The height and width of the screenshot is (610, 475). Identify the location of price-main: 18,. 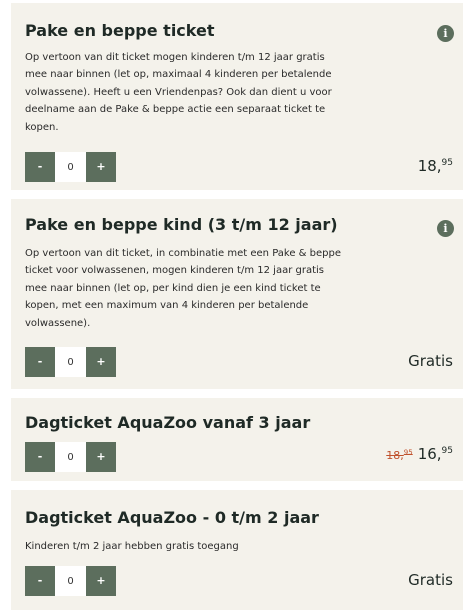
(429, 166).